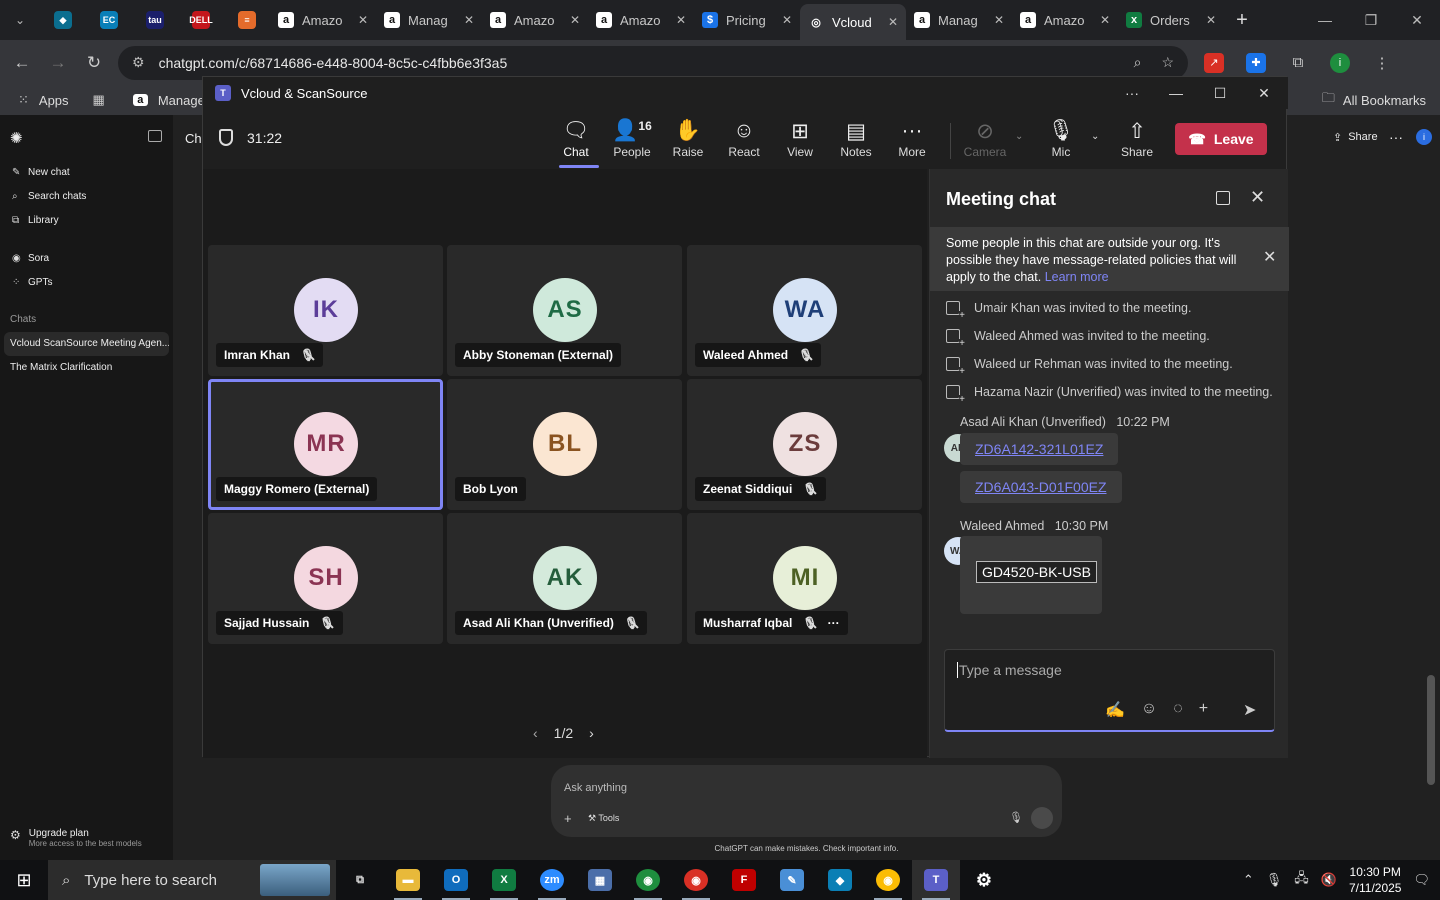  I want to click on browser-tab: ◎ Vcloud ✕, so click(853, 22).